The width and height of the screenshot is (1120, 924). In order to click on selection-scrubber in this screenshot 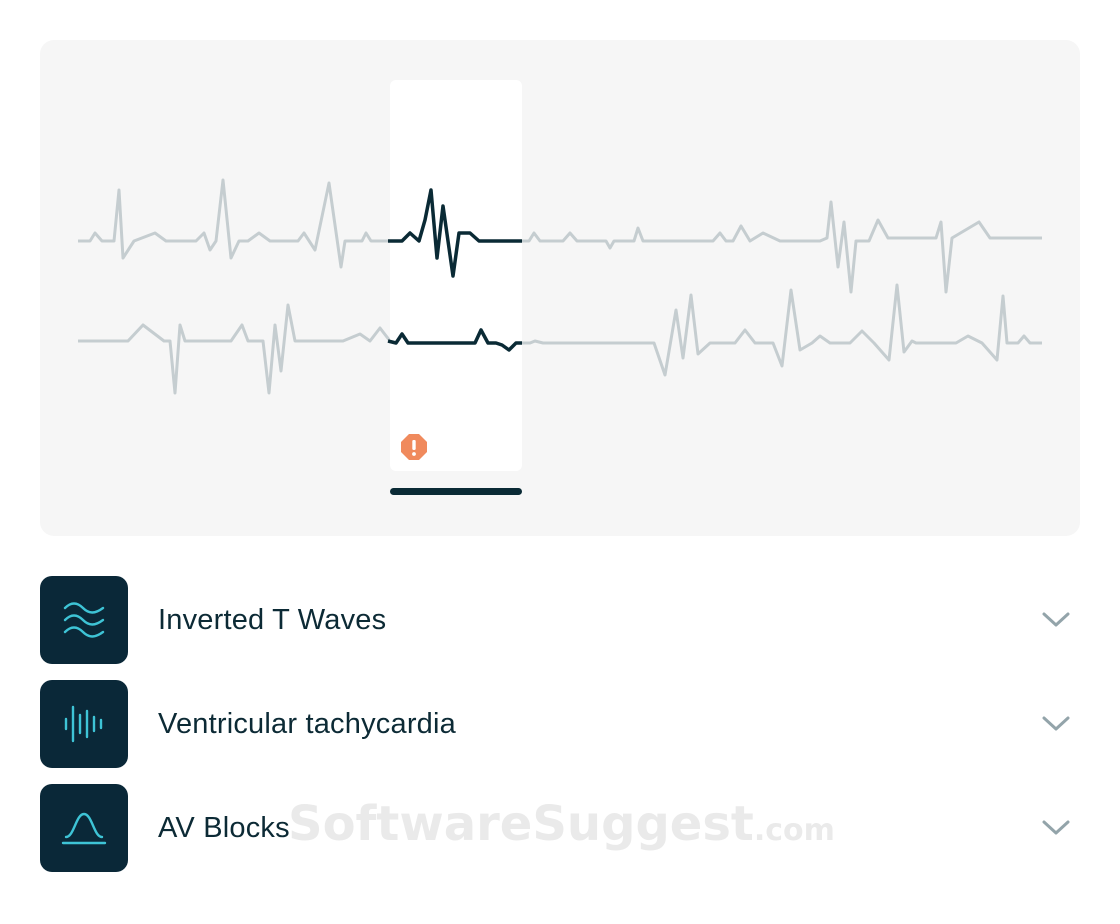, I will do `click(456, 491)`.